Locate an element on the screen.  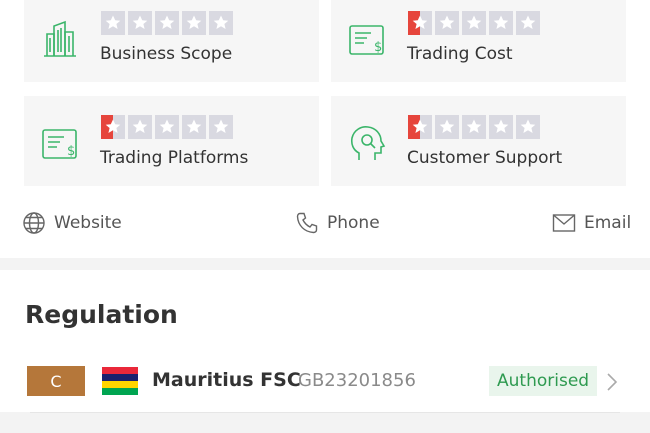
support-head-icon is located at coordinates (368, 143).